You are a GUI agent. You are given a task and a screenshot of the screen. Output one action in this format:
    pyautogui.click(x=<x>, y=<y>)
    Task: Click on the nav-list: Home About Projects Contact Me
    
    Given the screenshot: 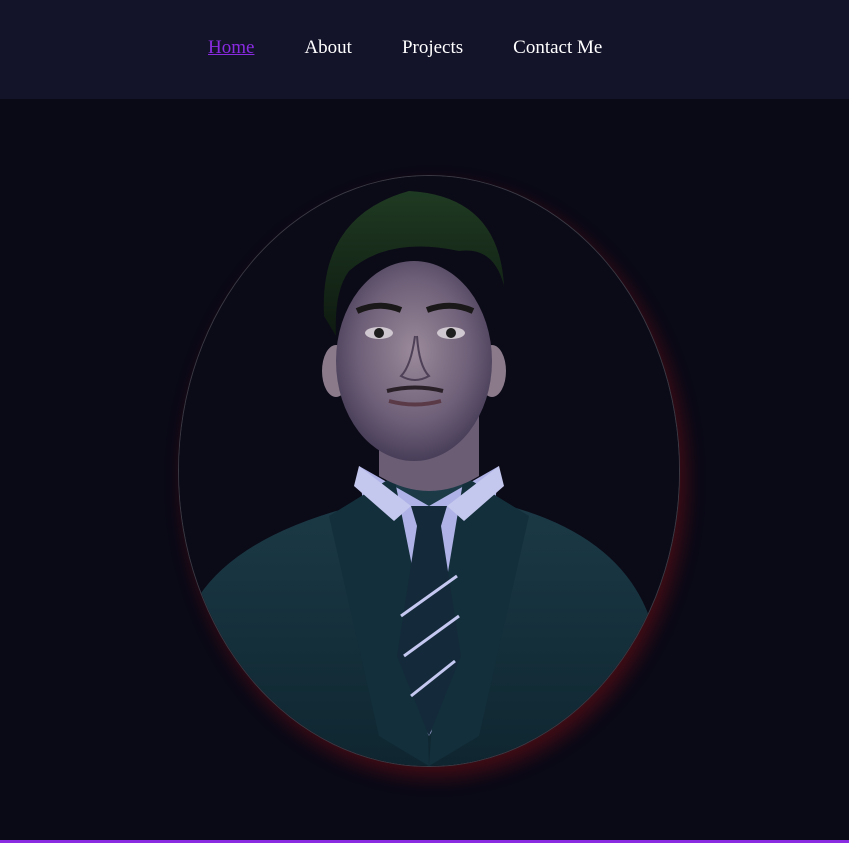 What is the action you would take?
    pyautogui.click(x=430, y=48)
    